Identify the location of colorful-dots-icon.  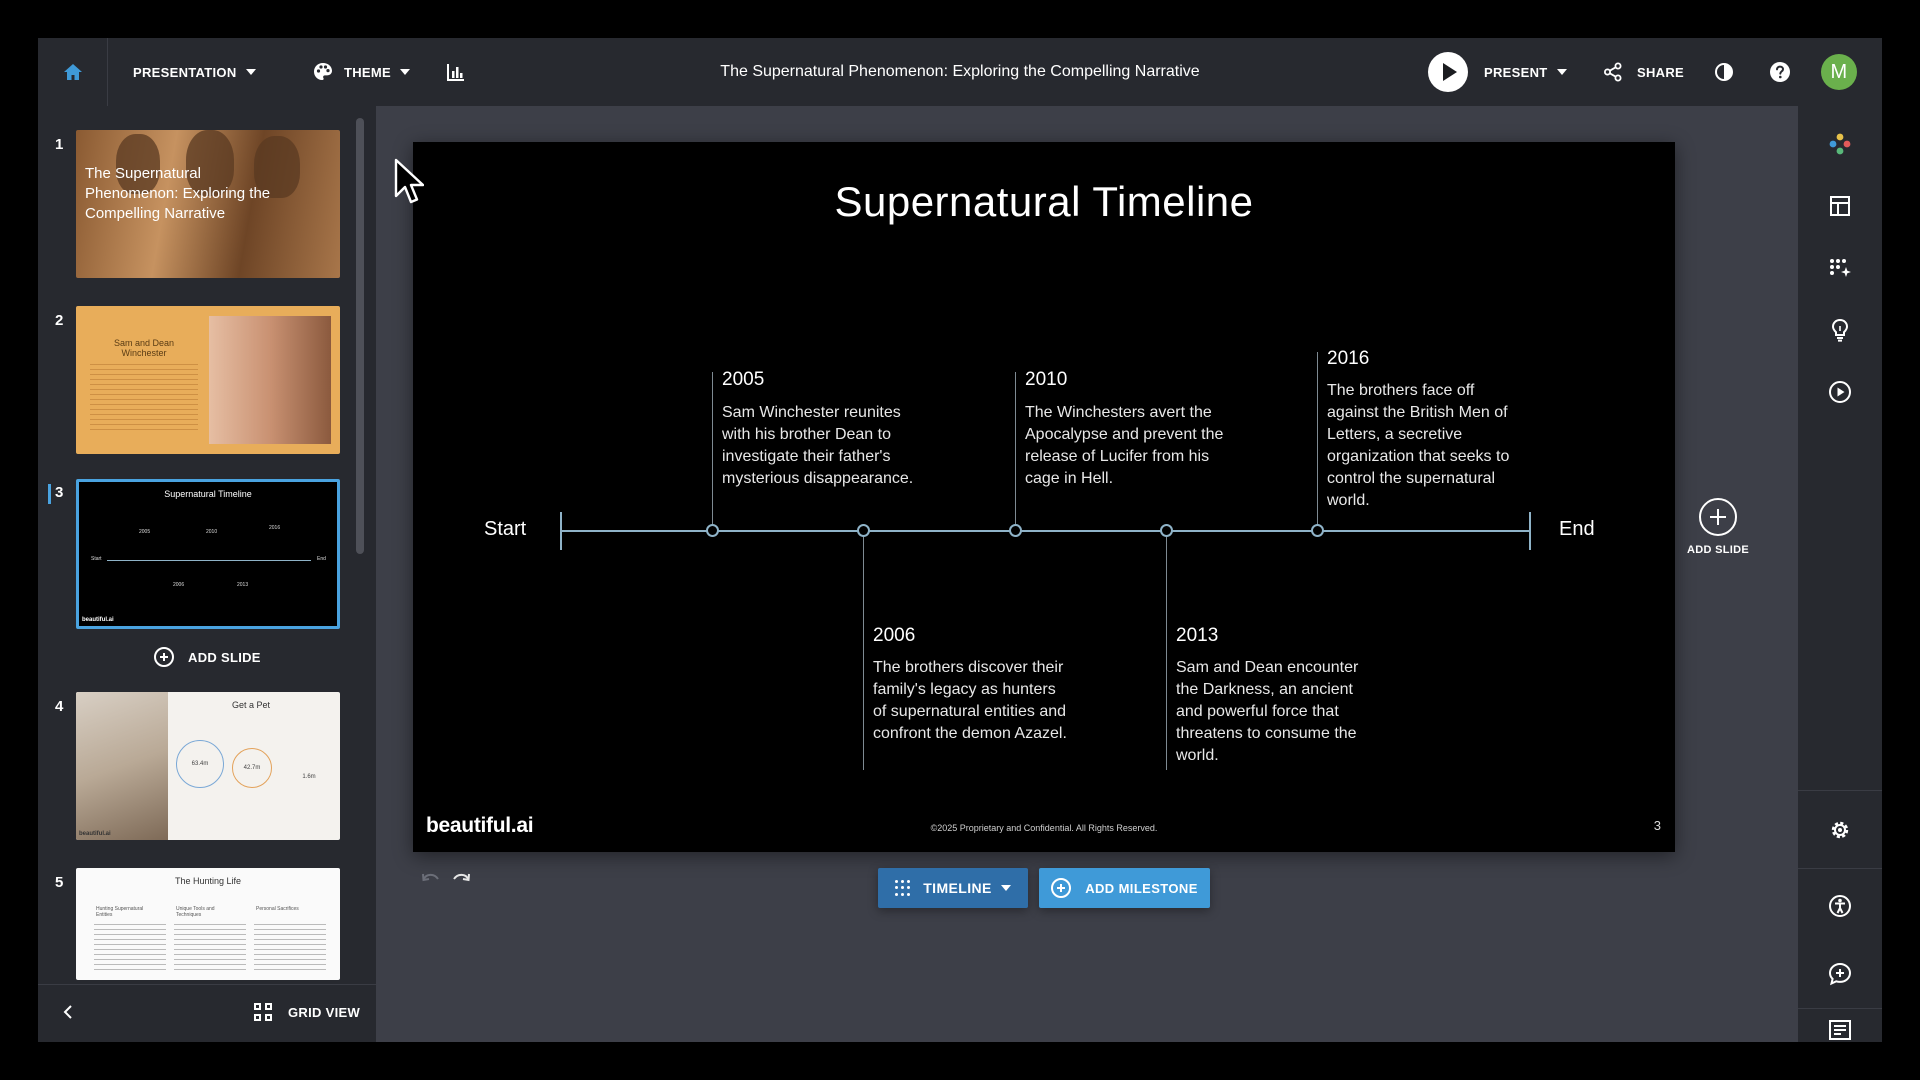
(1840, 144).